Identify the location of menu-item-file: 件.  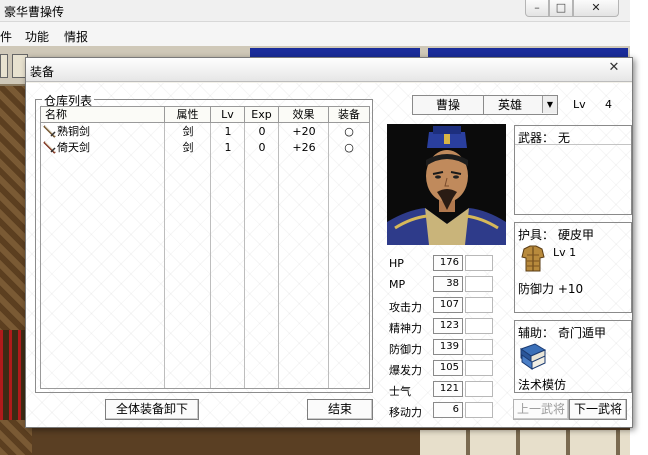
(6, 36).